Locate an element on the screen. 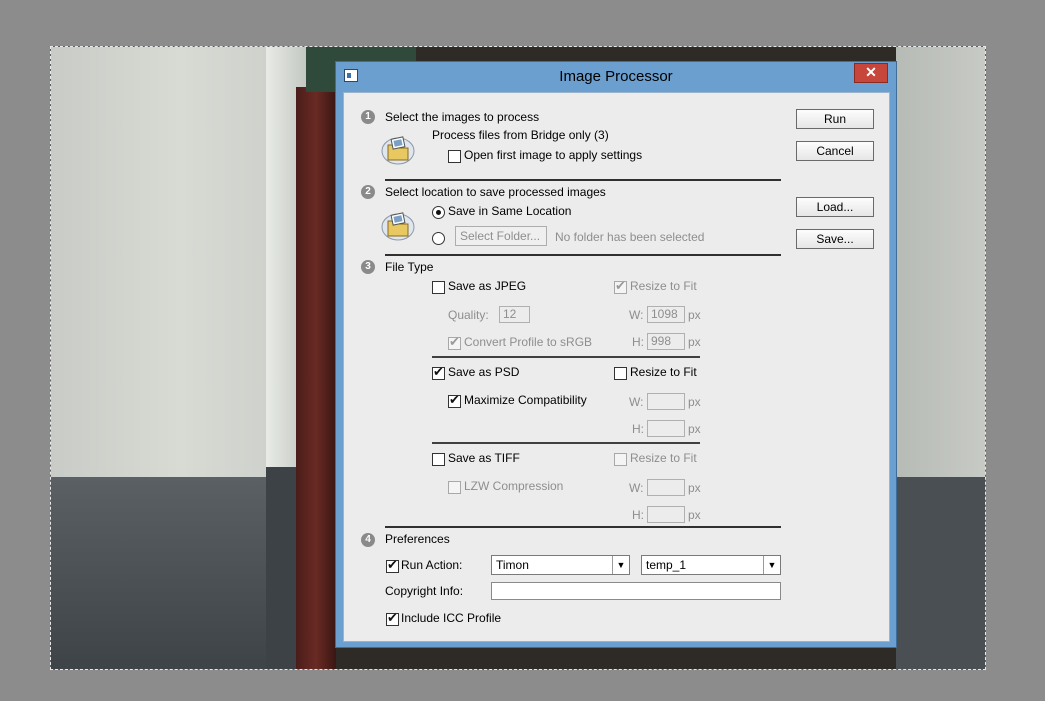 This screenshot has height=701, width=1045. convert-srgb-checkbox: ✔ is located at coordinates (454, 342).